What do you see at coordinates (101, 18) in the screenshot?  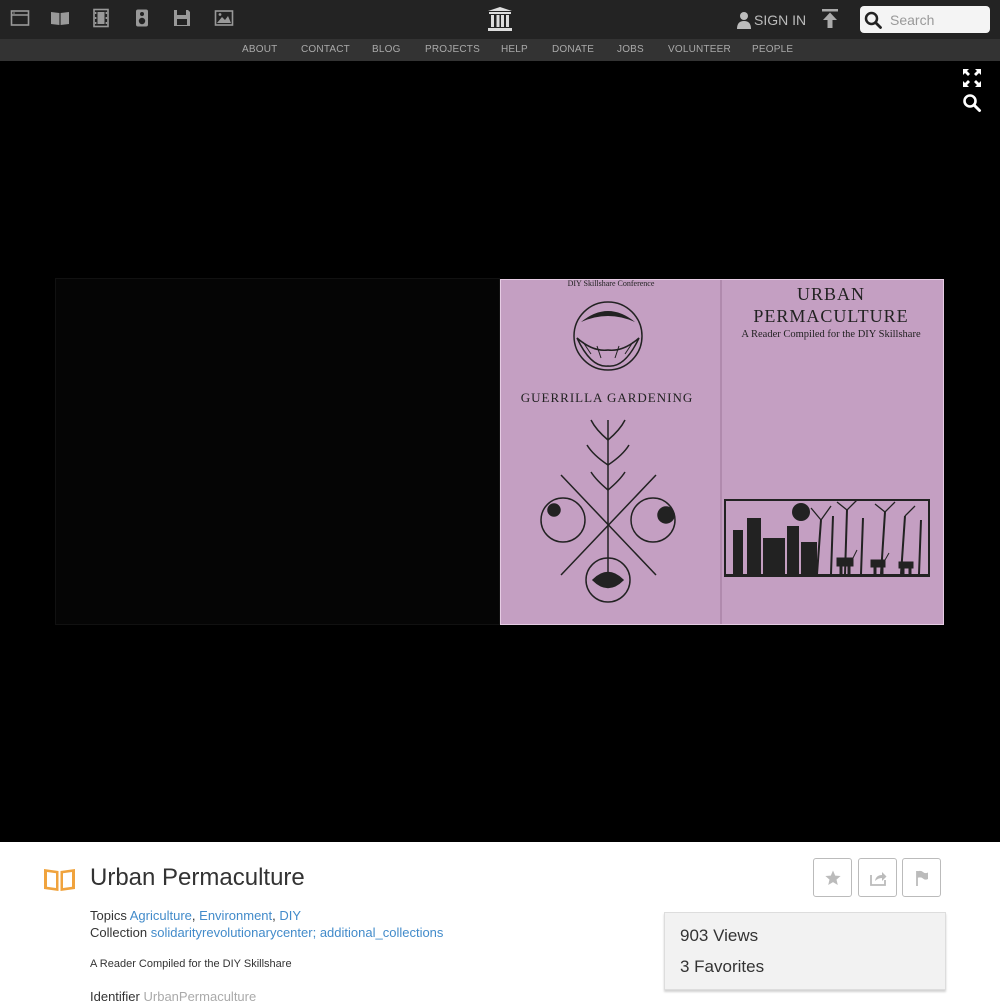 I see `video-icon` at bounding box center [101, 18].